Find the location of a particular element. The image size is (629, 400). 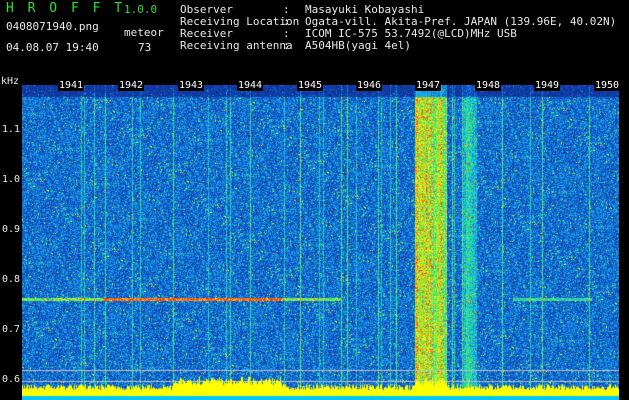

field-value-antenna: A504HB(yagi 4el) is located at coordinates (358, 45).